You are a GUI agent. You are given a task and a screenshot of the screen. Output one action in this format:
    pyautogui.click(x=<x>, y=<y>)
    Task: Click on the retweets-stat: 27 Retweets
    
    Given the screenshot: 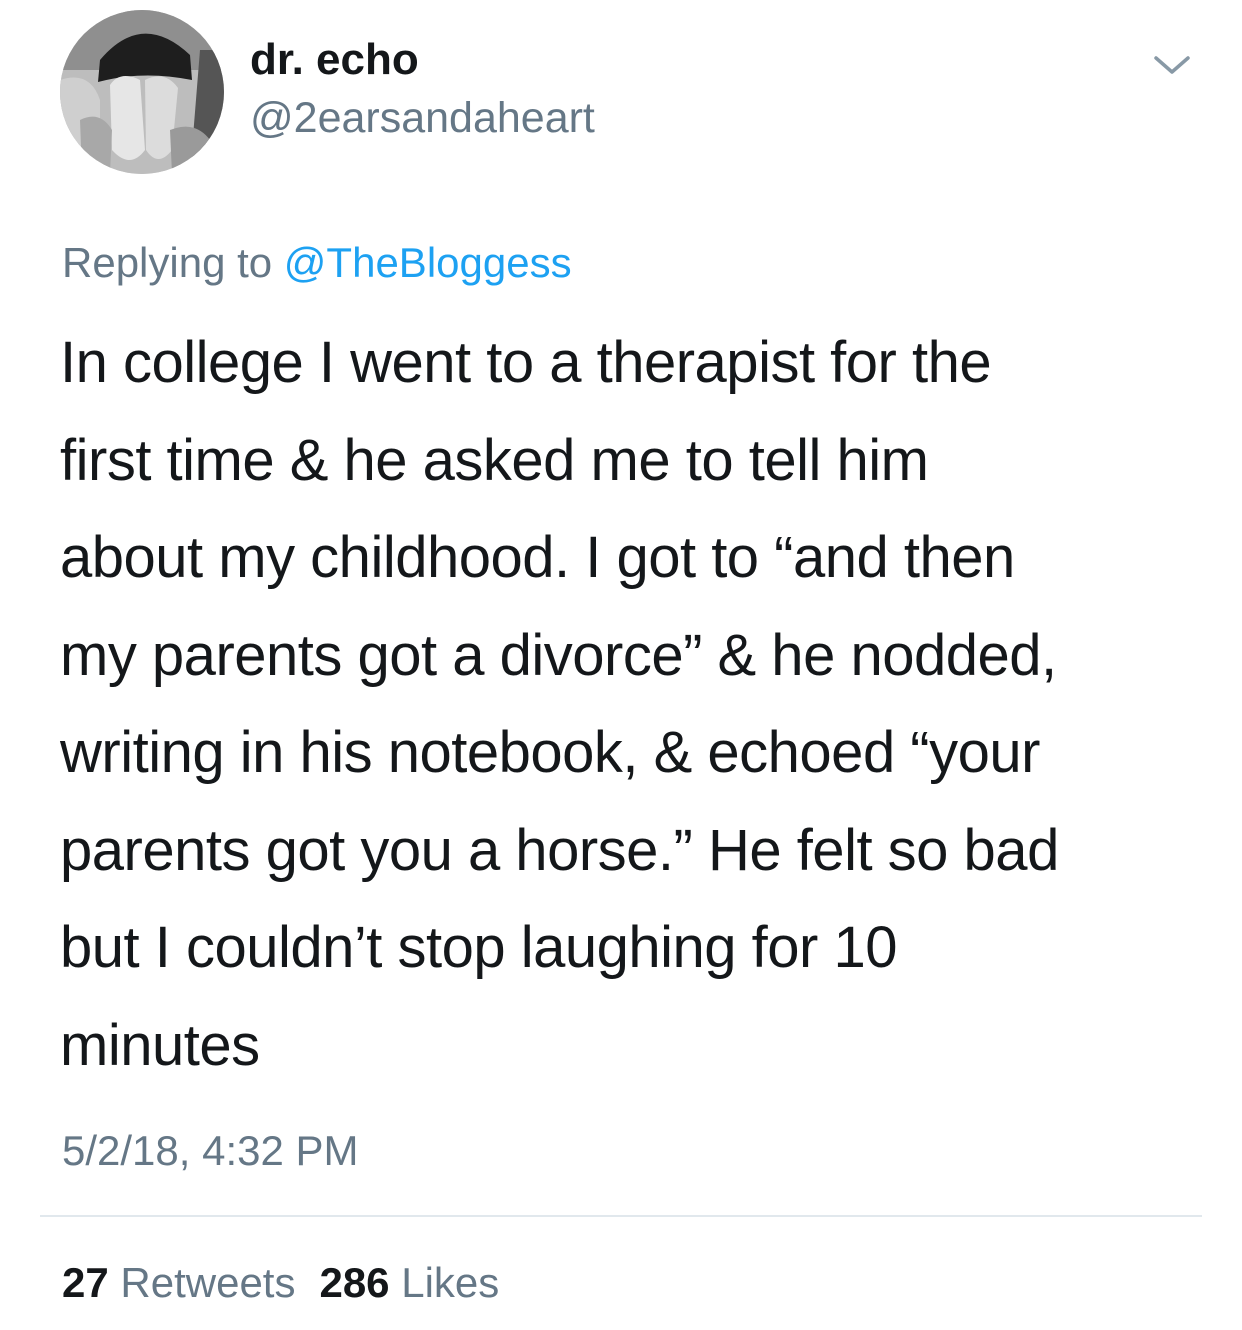 What is the action you would take?
    pyautogui.click(x=178, y=1282)
    